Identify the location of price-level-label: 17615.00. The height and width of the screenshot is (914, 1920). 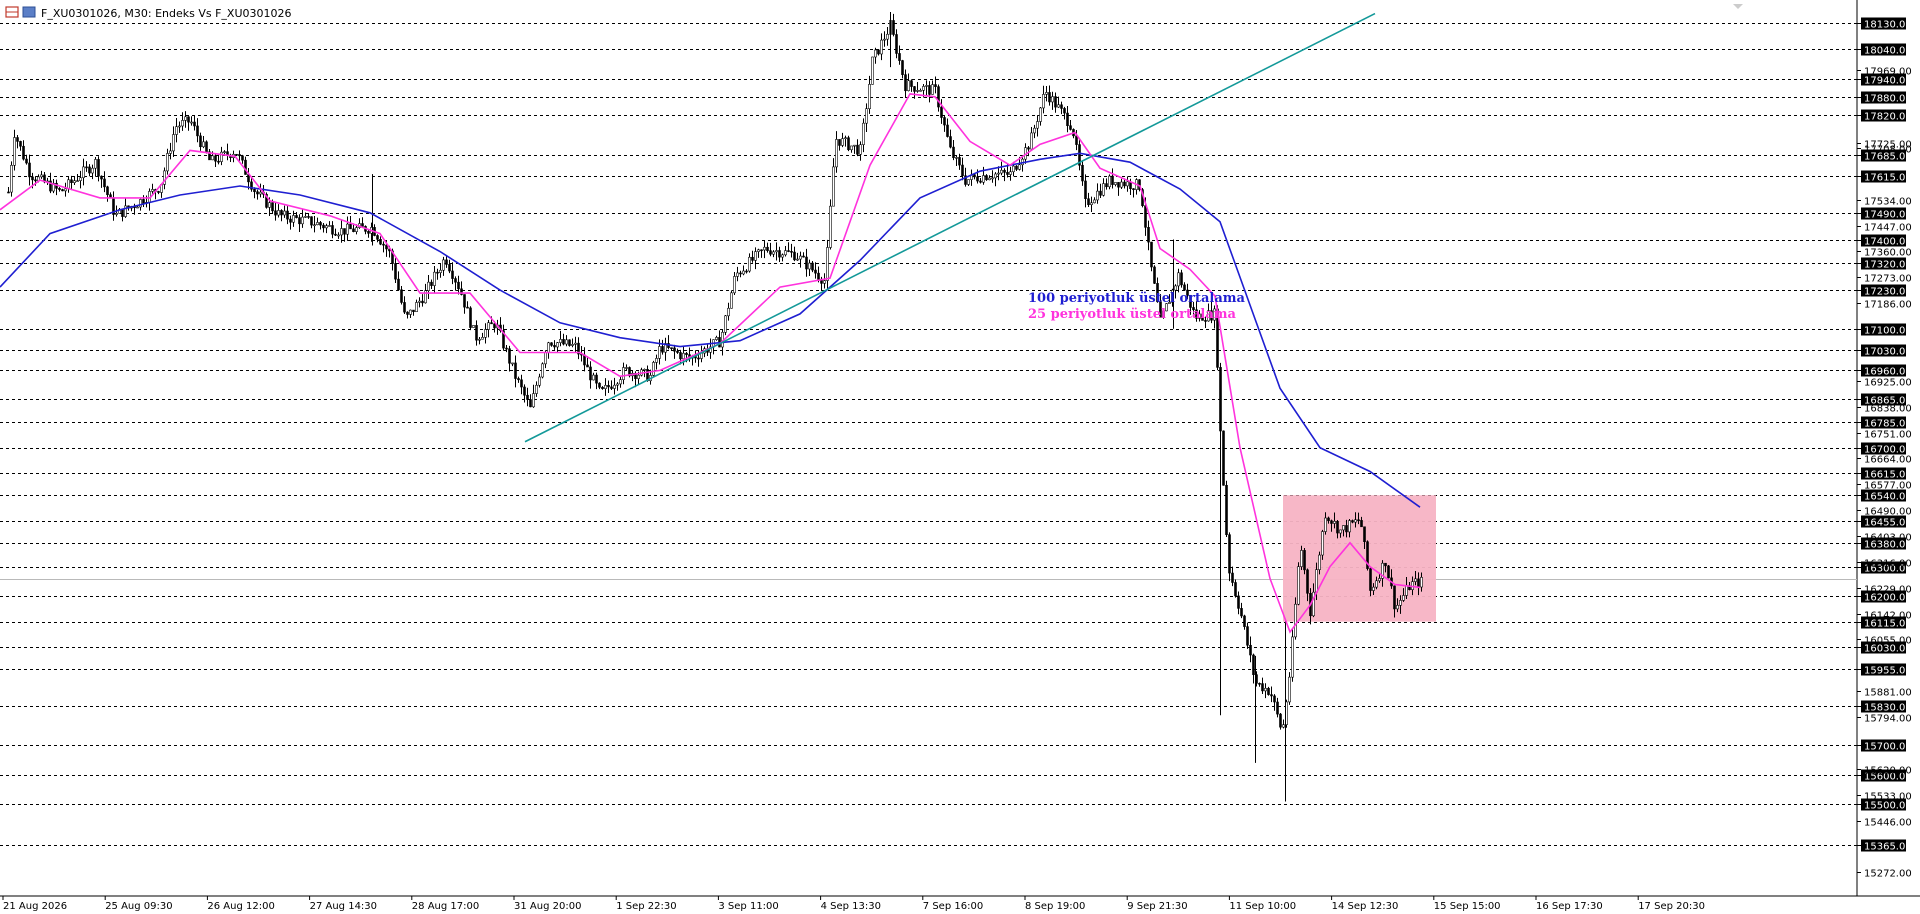
(1888, 178).